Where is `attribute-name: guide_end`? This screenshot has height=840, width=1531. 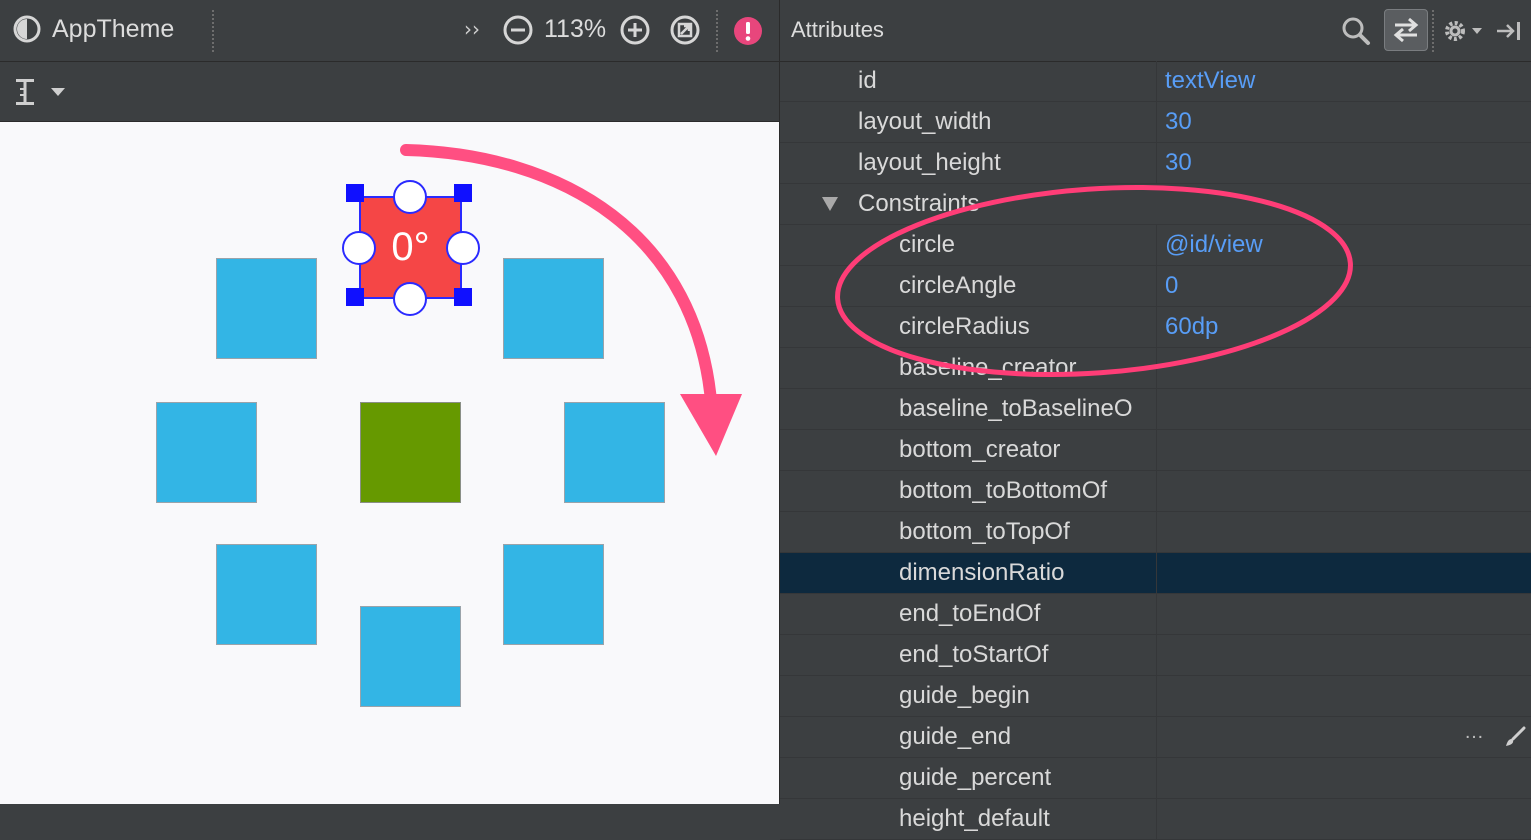
attribute-name: guide_end is located at coordinates (955, 736).